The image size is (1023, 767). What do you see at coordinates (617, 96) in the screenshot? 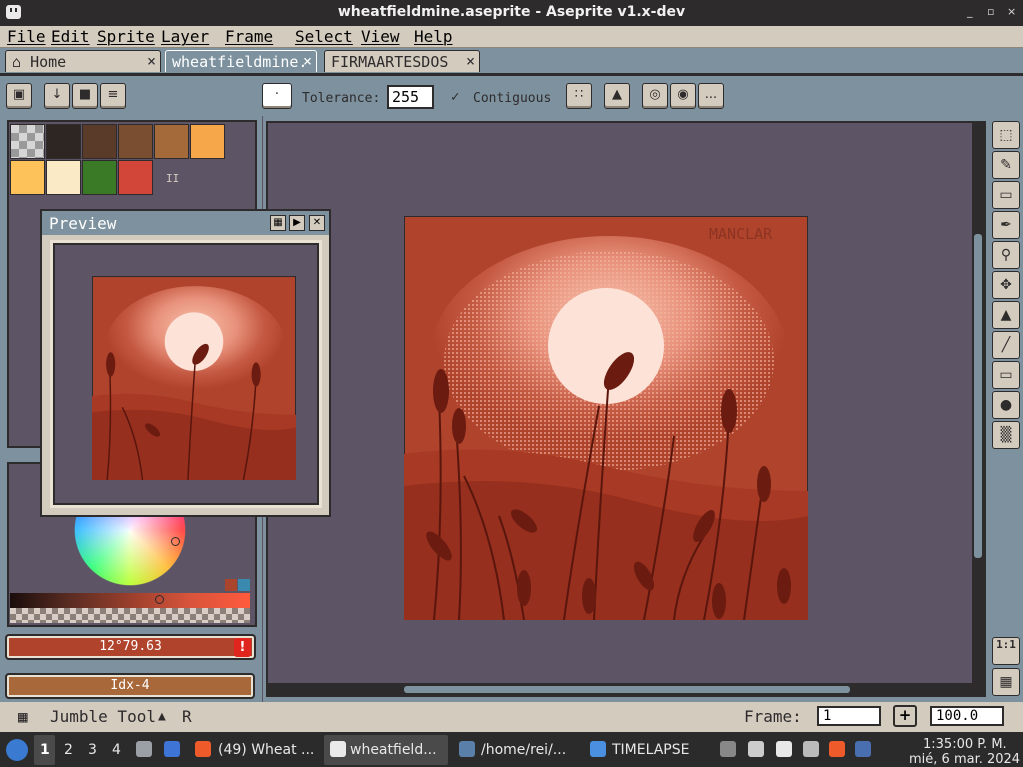
I see `ink-type-button: ▲` at bounding box center [617, 96].